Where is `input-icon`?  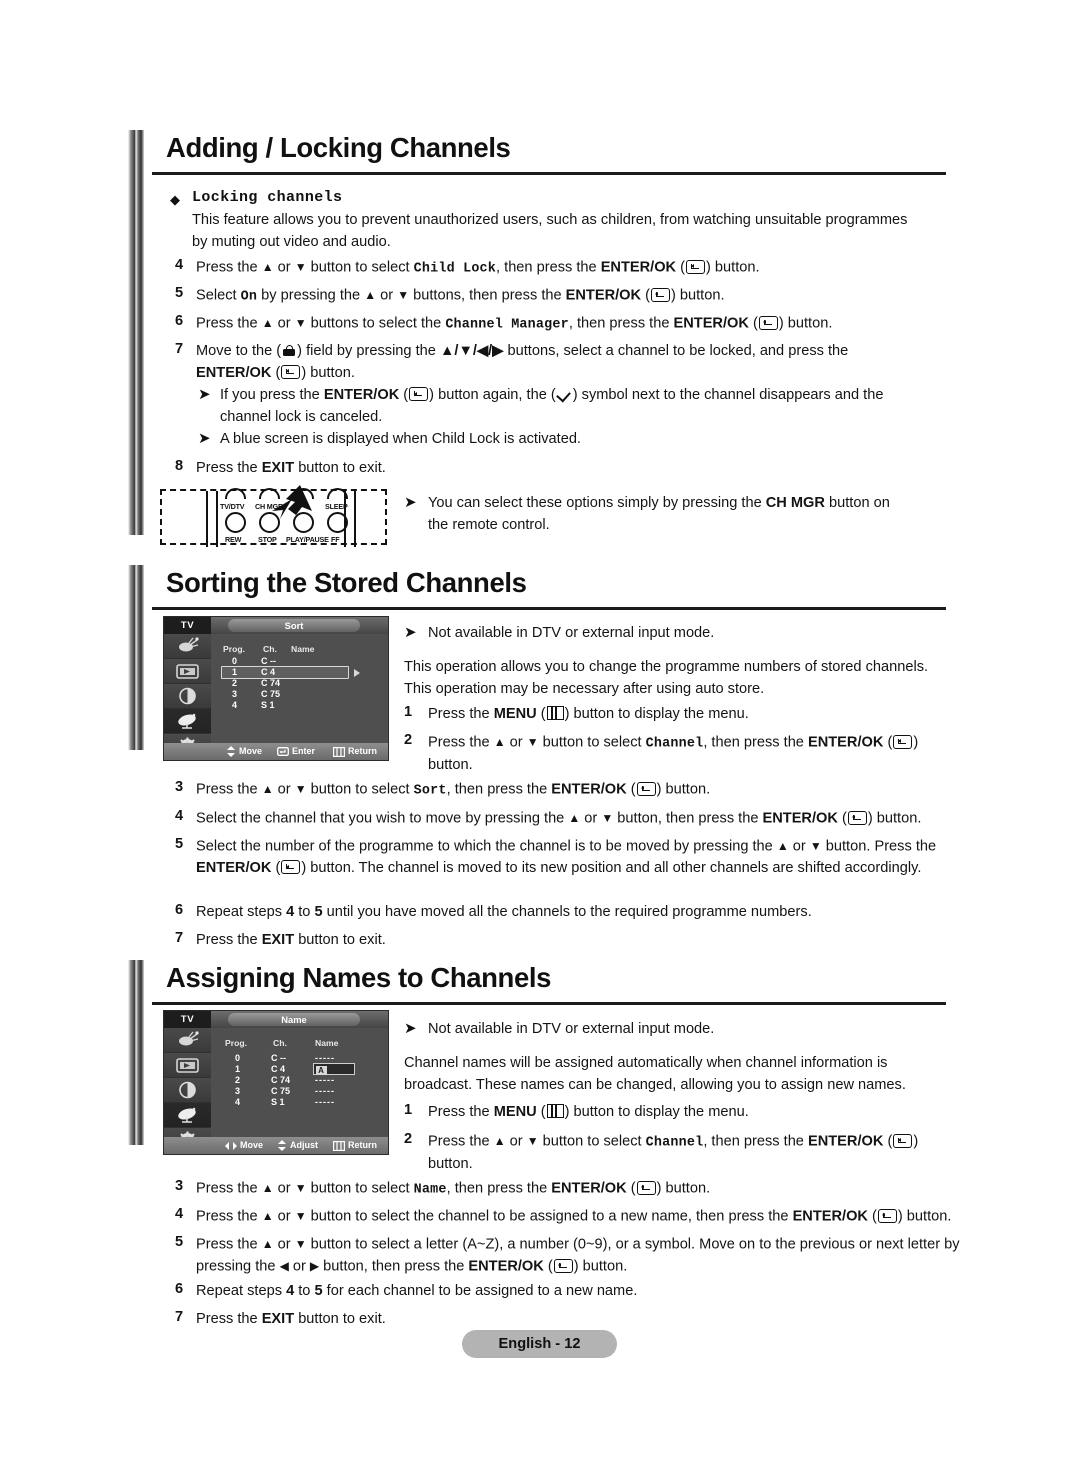 input-icon is located at coordinates (189, 644).